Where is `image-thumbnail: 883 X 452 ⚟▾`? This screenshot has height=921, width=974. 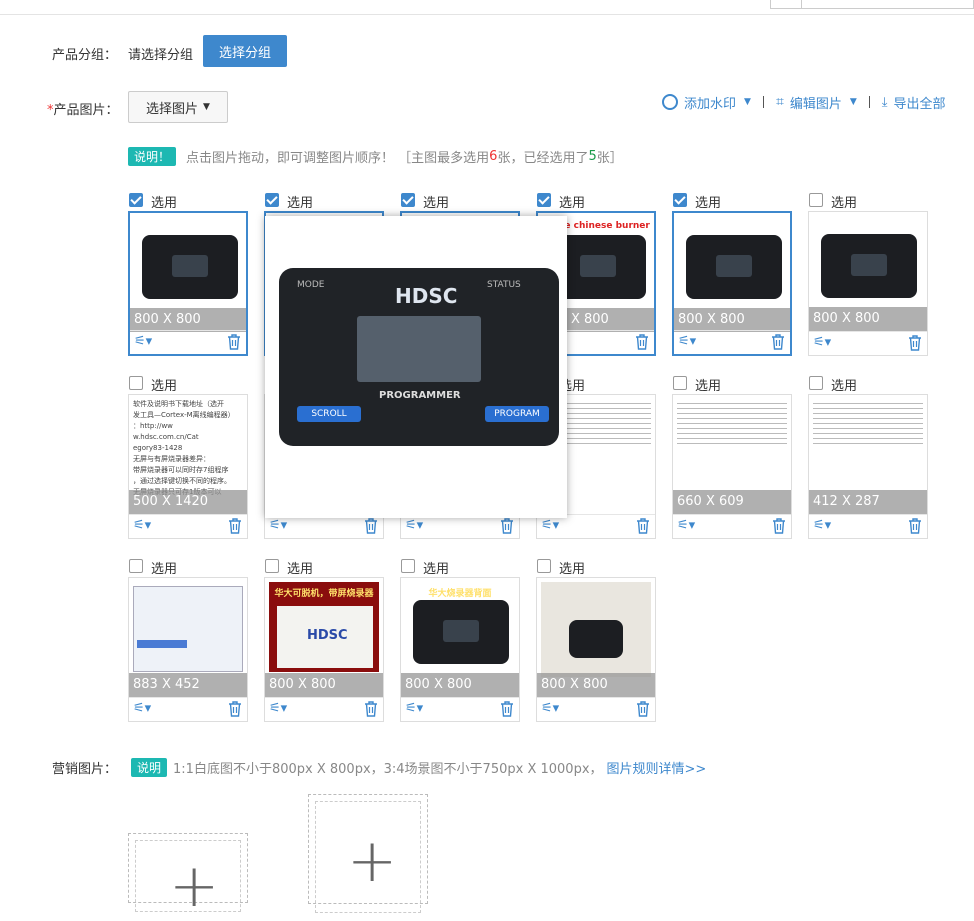
image-thumbnail: 883 X 452 ⚟▾ is located at coordinates (188, 649).